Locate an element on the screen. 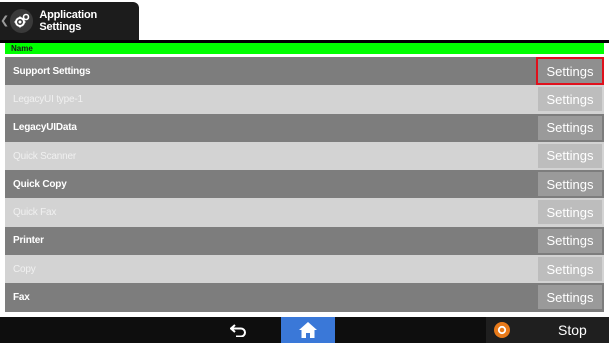 Image resolution: width=609 pixels, height=343 pixels. page-title: Application Settings is located at coordinates (68, 21).